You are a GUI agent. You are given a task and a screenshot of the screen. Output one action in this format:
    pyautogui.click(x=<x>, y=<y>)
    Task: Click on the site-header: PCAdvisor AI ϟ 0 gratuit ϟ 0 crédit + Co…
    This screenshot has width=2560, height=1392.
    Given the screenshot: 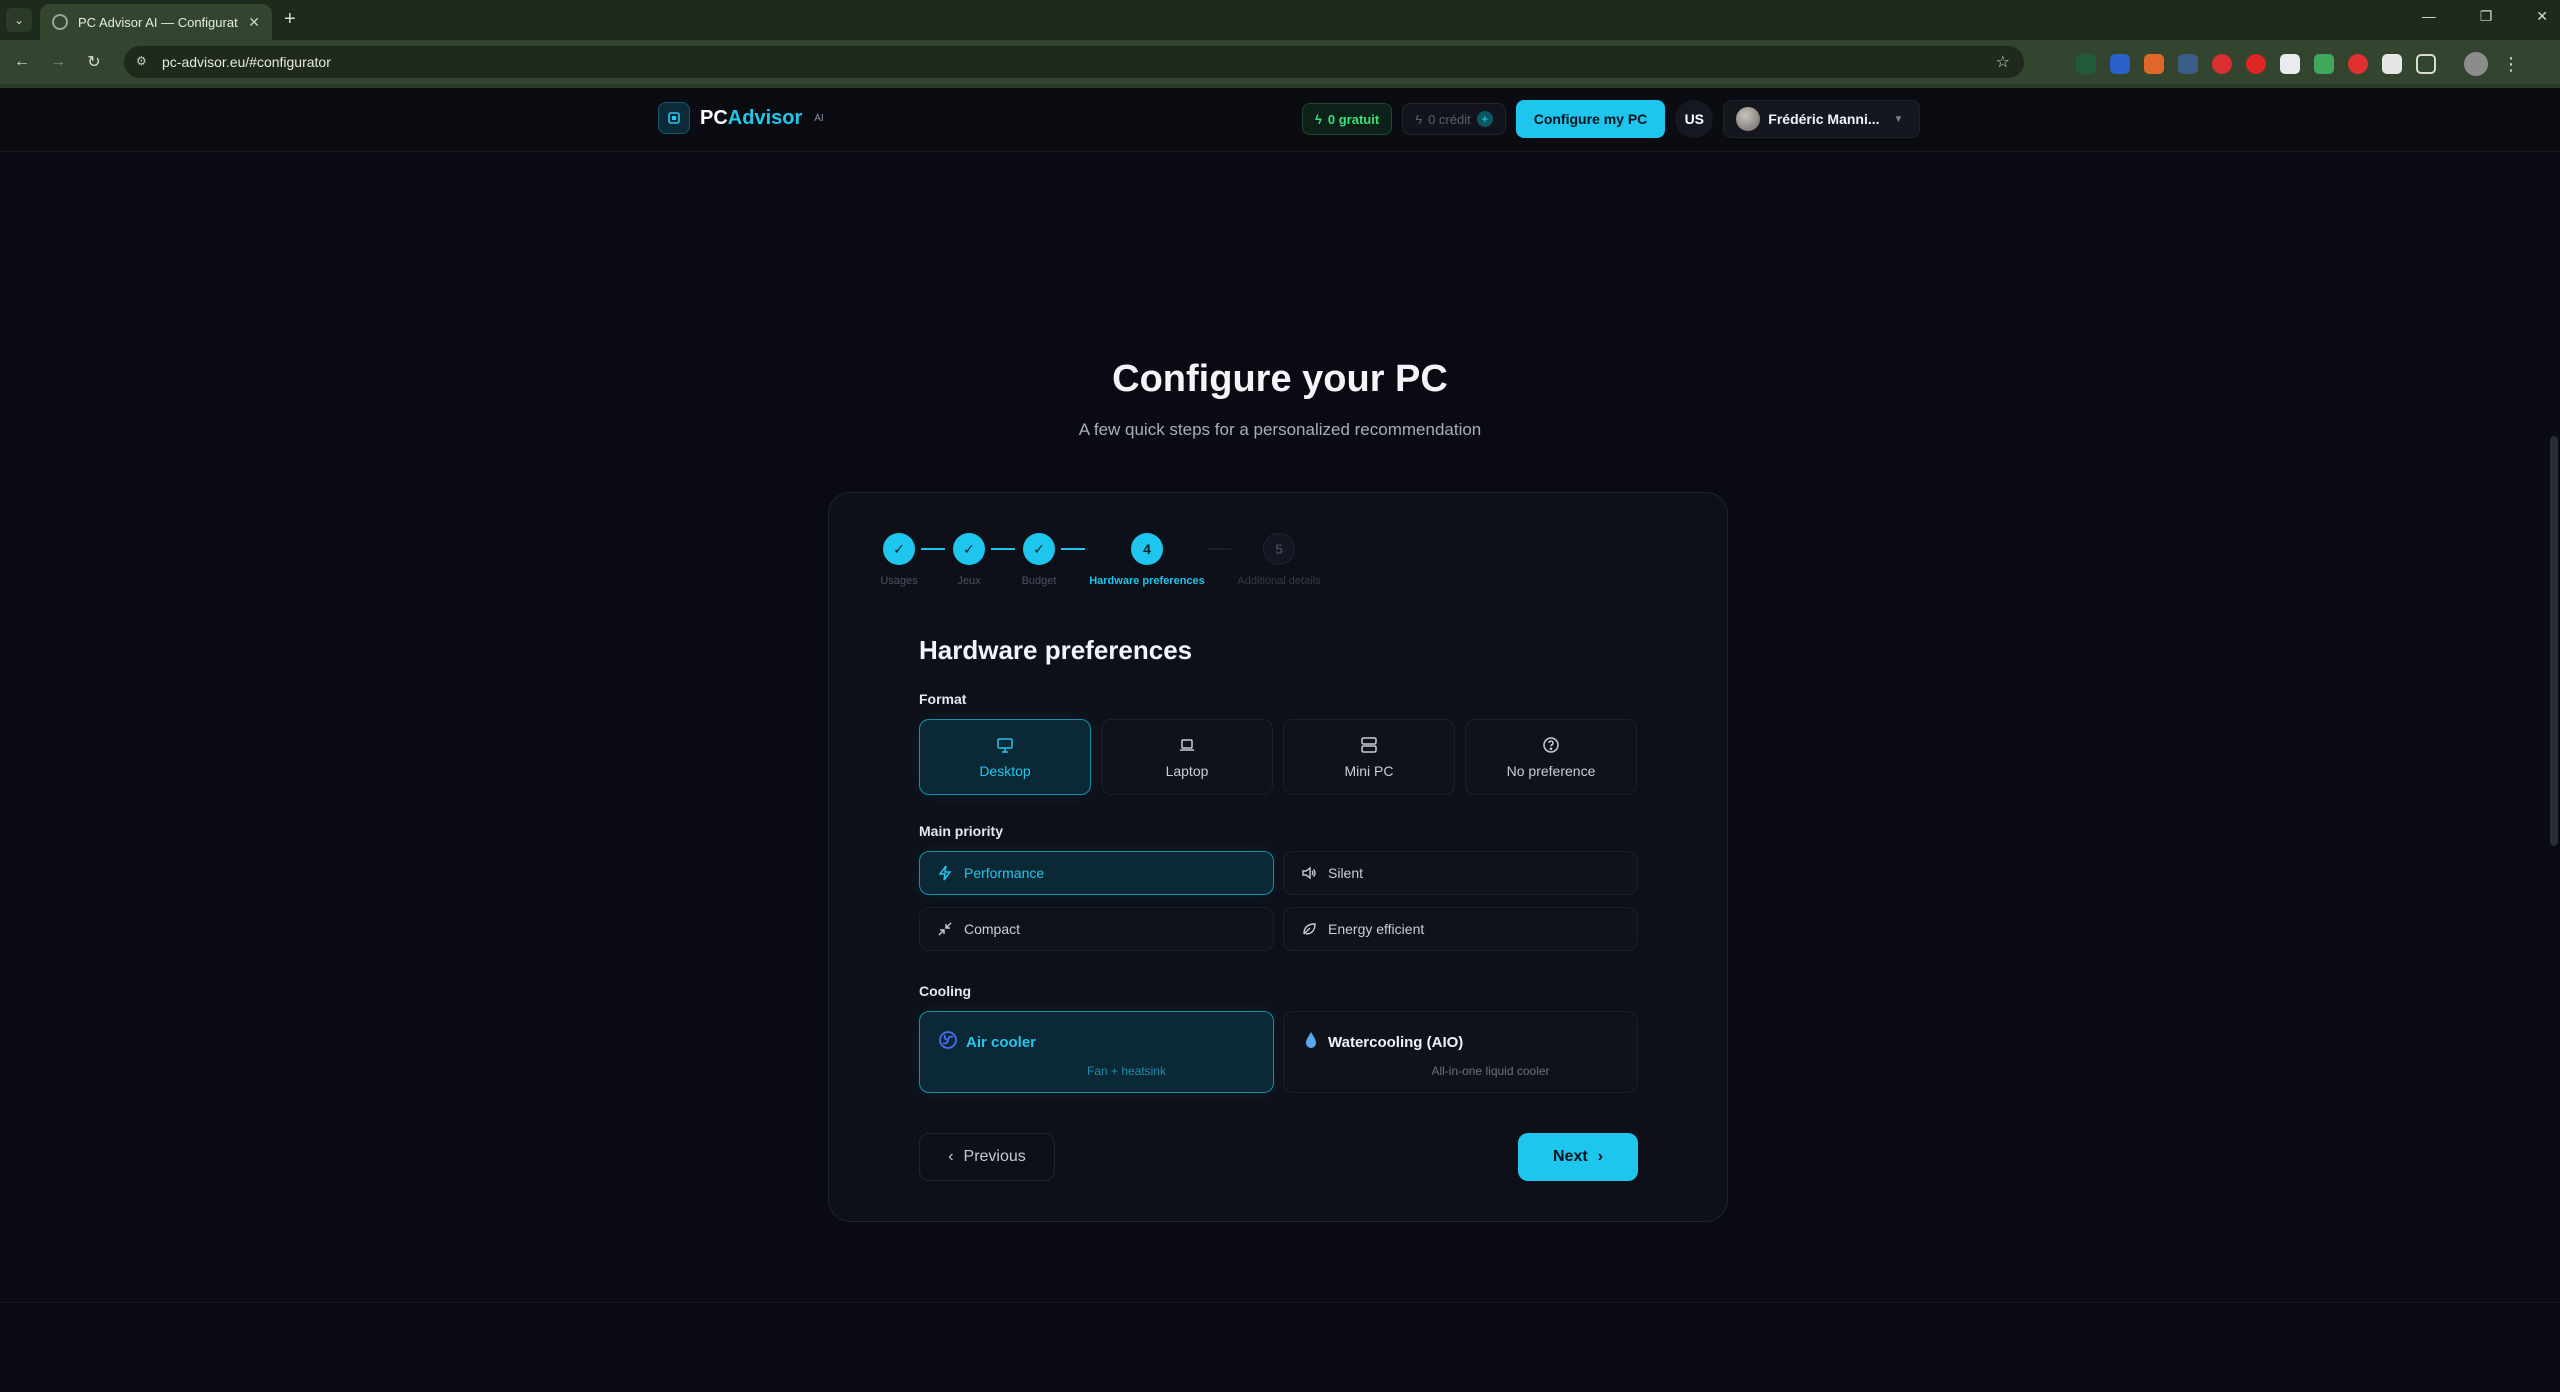 What is the action you would take?
    pyautogui.click(x=1280, y=120)
    